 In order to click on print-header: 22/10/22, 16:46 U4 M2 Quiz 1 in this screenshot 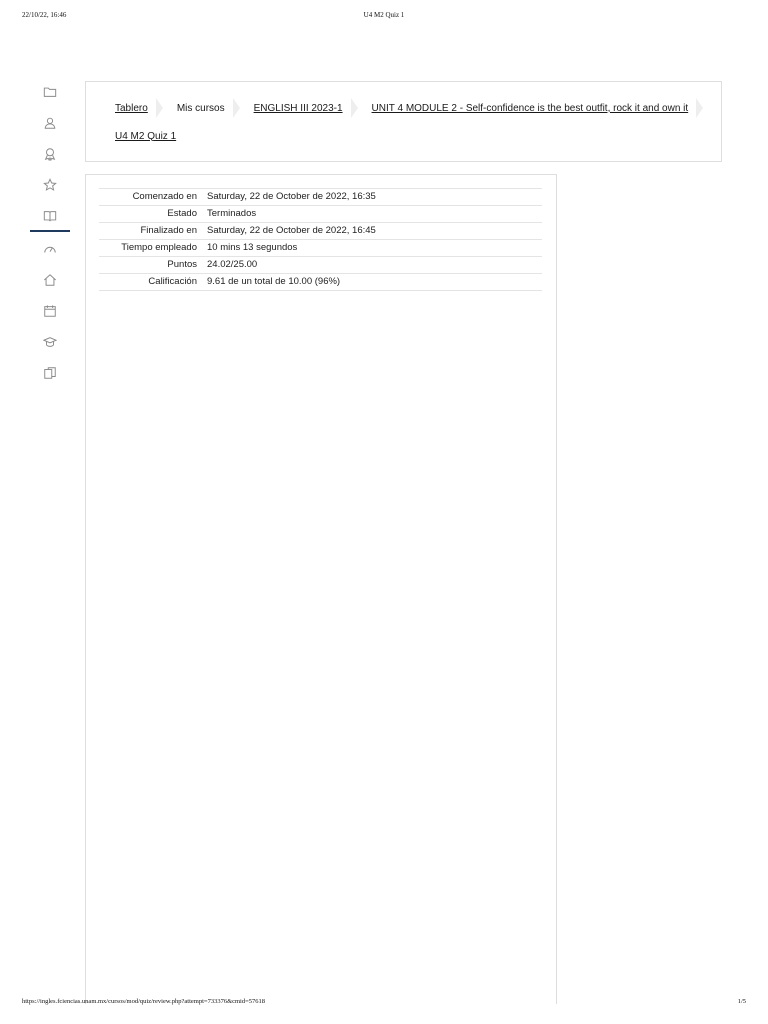, I will do `click(384, 17)`.